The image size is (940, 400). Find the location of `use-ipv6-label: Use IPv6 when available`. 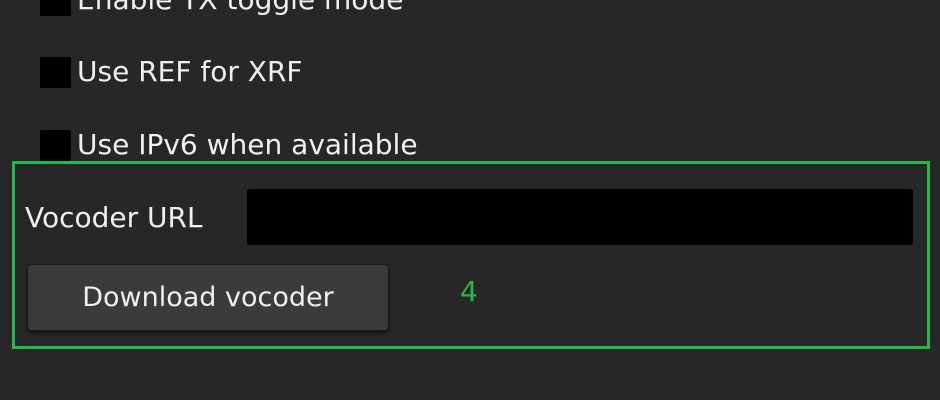

use-ipv6-label: Use IPv6 when available is located at coordinates (247, 144).